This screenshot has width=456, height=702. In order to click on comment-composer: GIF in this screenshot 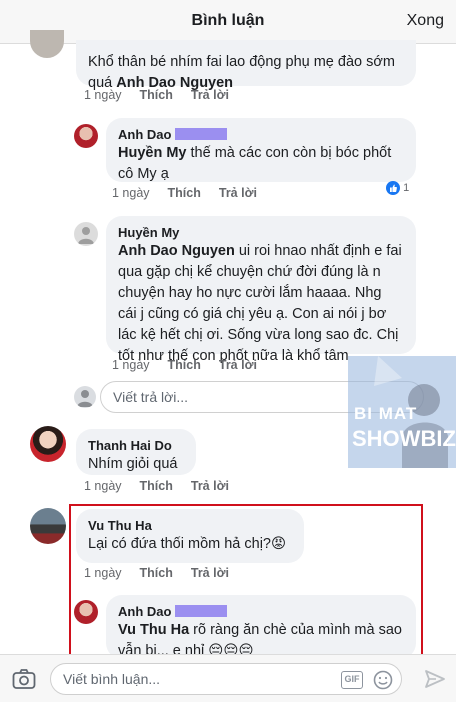, I will do `click(228, 678)`.